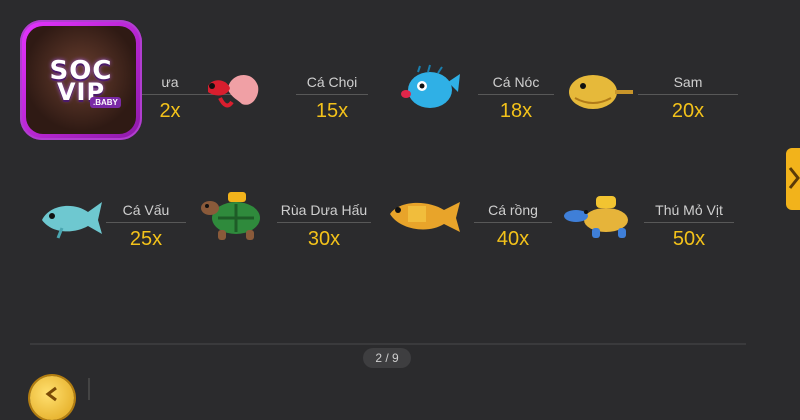 Image resolution: width=800 pixels, height=420 pixels. I want to click on arowana-icon, so click(425, 217).